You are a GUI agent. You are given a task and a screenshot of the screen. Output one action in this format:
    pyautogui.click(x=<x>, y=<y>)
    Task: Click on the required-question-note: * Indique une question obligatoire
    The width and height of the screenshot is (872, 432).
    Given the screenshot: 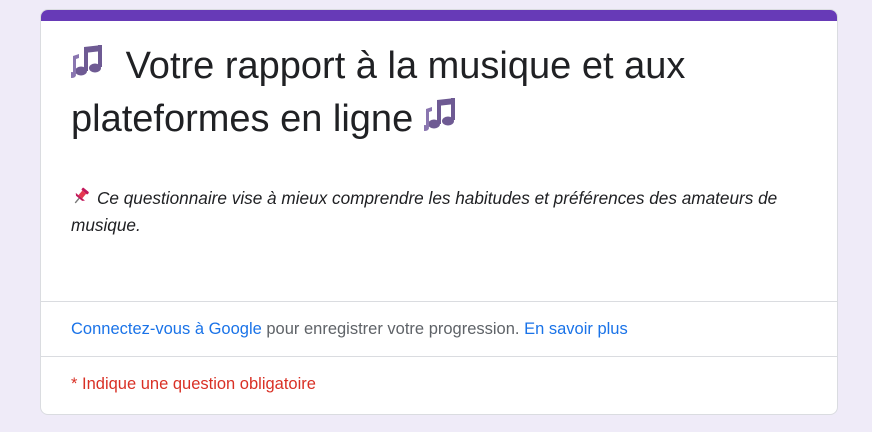 What is the action you would take?
    pyautogui.click(x=193, y=384)
    